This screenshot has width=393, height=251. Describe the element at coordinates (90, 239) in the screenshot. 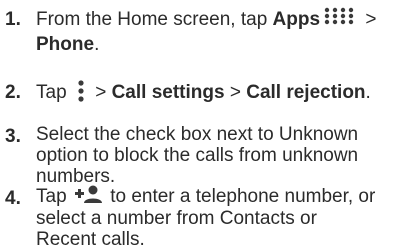

I see `step-line: Recent calls.` at that location.